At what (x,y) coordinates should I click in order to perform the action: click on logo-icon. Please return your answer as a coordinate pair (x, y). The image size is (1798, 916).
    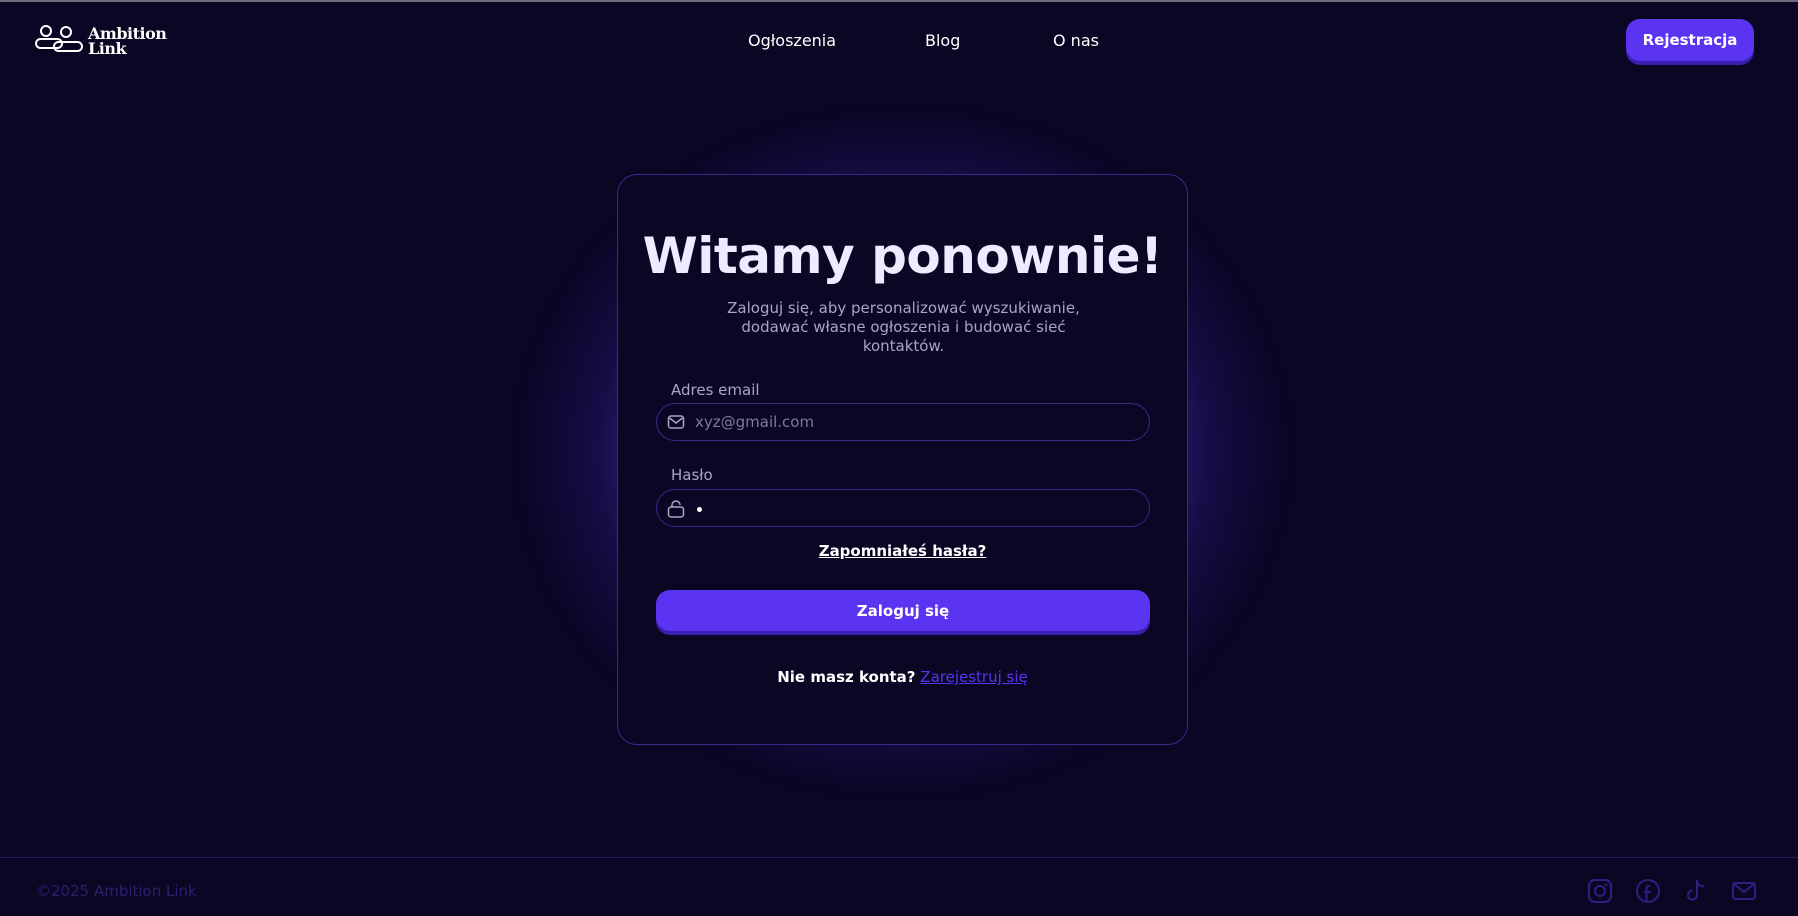
    Looking at the image, I should click on (59, 38).